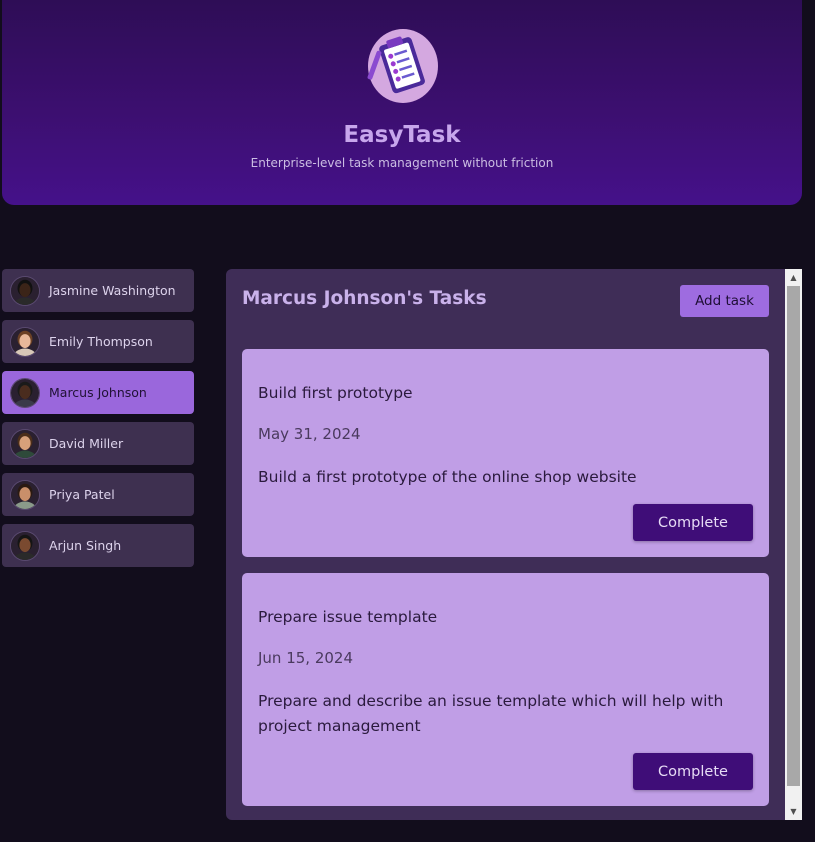  What do you see at coordinates (112, 290) in the screenshot?
I see `user-name: Jasmine Washington` at bounding box center [112, 290].